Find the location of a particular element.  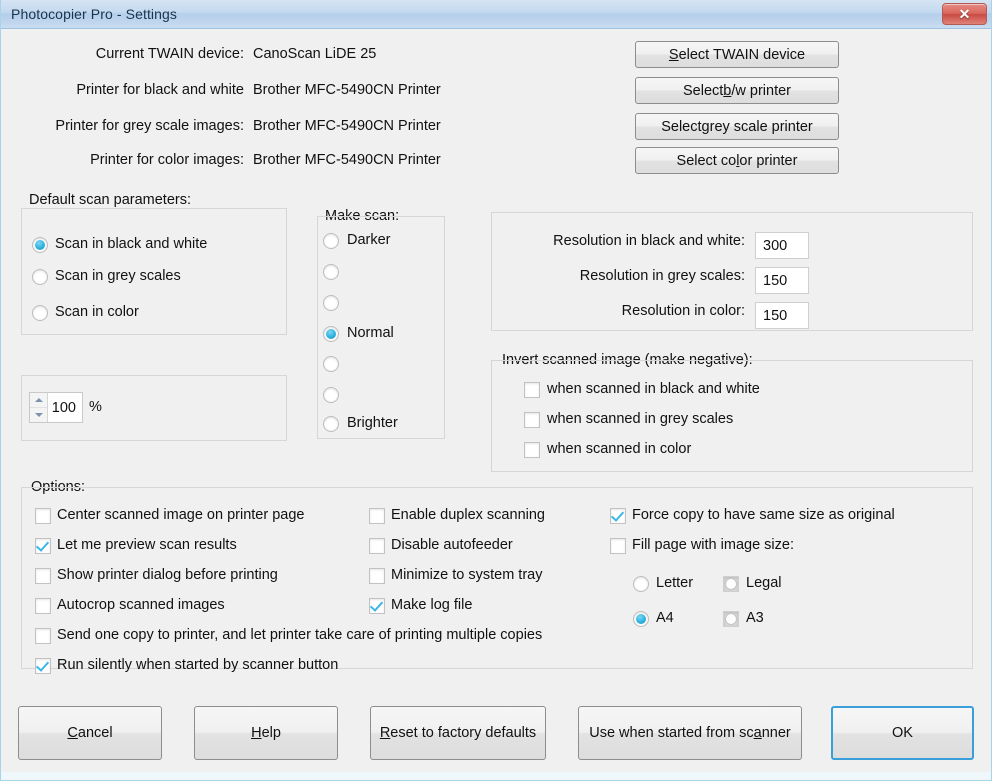

zoom-increment-button is located at coordinates (38, 400).